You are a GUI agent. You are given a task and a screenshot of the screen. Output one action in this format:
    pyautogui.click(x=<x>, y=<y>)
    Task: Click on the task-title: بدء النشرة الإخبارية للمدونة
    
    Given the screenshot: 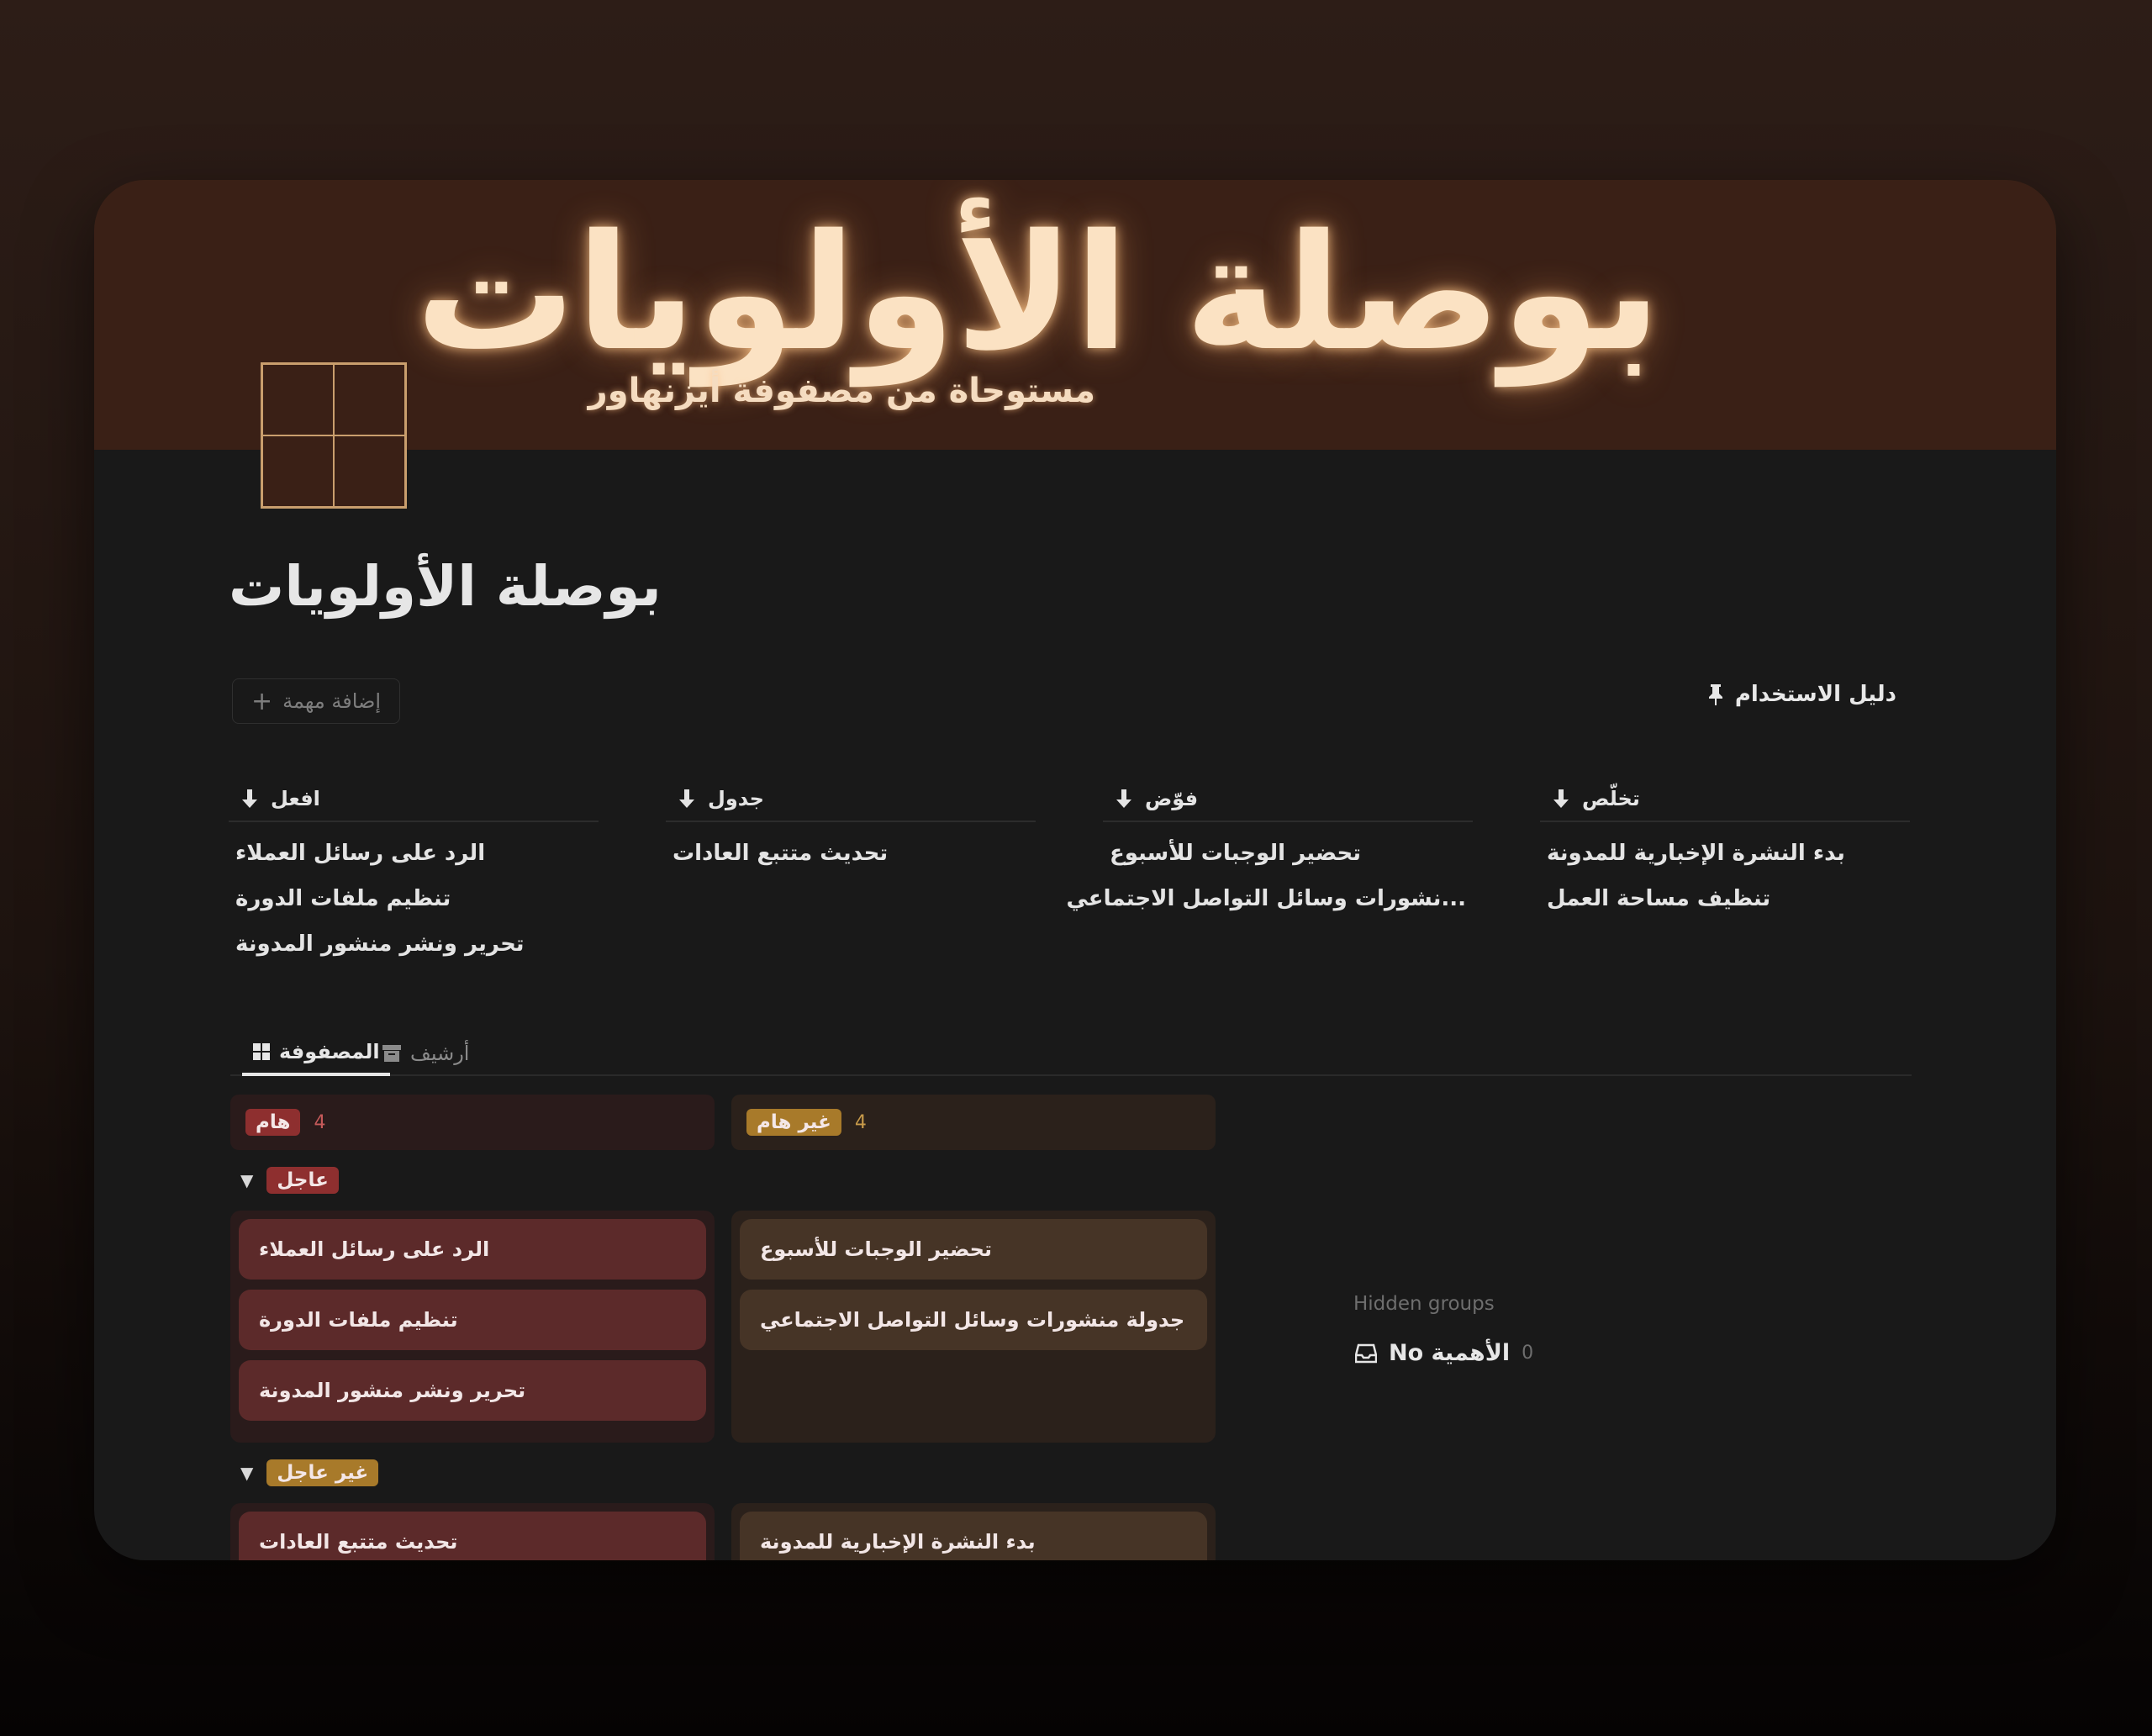 What is the action you would take?
    pyautogui.click(x=898, y=1542)
    